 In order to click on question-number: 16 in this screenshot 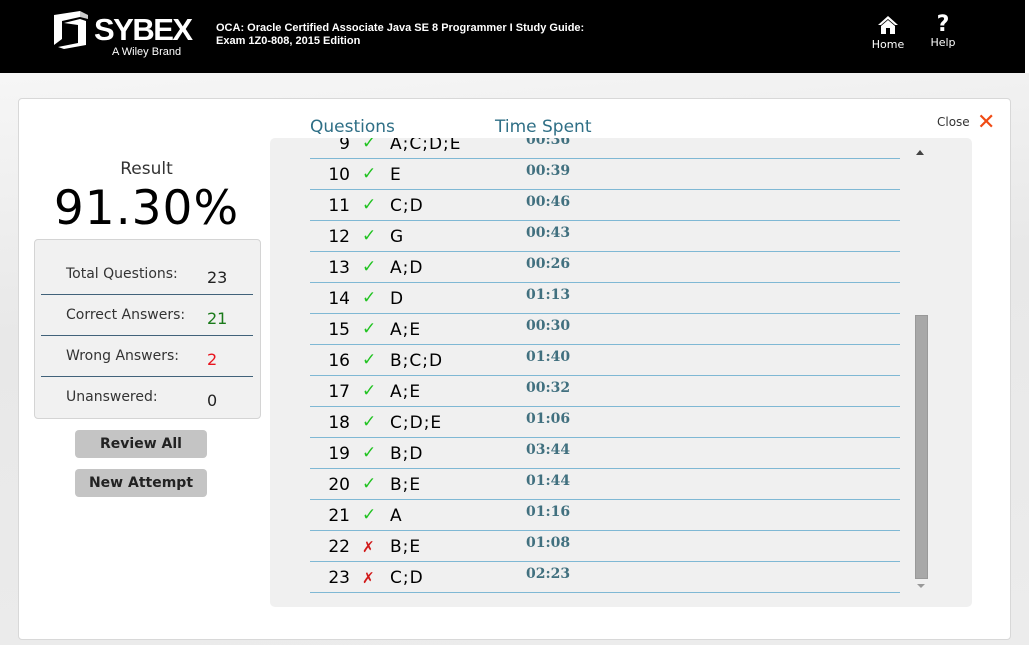, I will do `click(339, 361)`.